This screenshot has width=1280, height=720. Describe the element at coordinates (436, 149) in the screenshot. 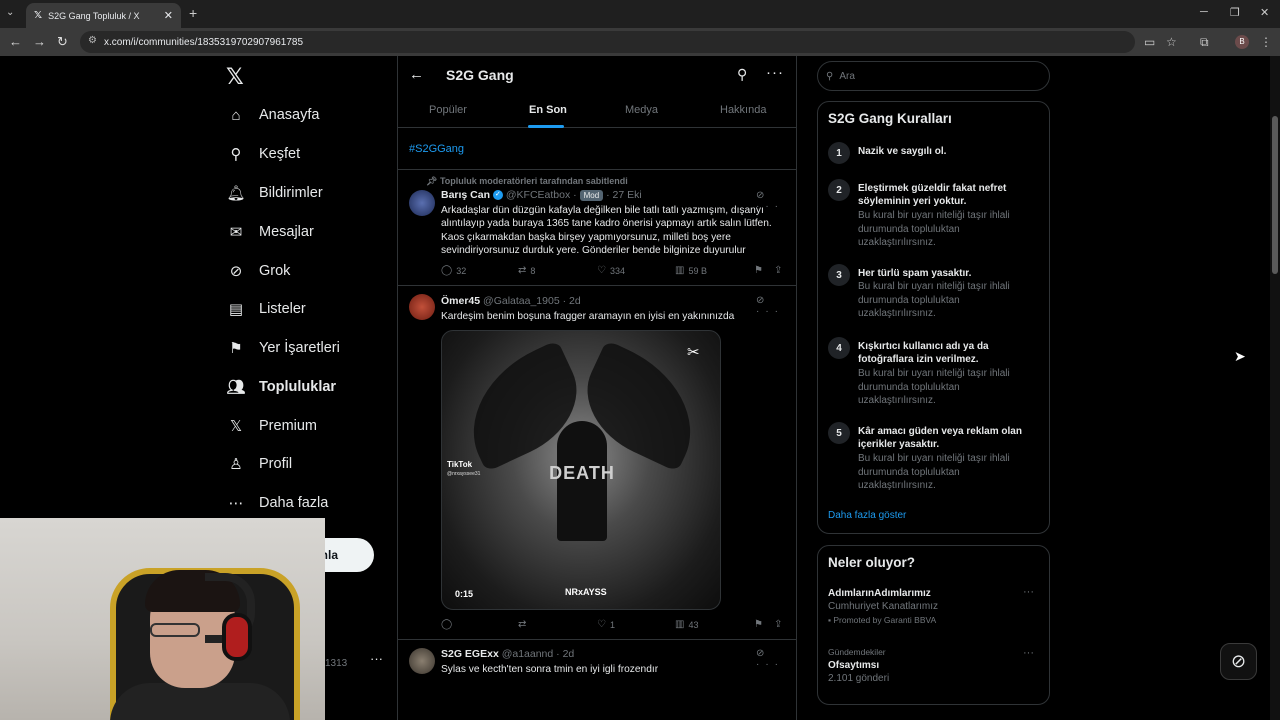

I see `community-hashtag: #S2GGang` at that location.